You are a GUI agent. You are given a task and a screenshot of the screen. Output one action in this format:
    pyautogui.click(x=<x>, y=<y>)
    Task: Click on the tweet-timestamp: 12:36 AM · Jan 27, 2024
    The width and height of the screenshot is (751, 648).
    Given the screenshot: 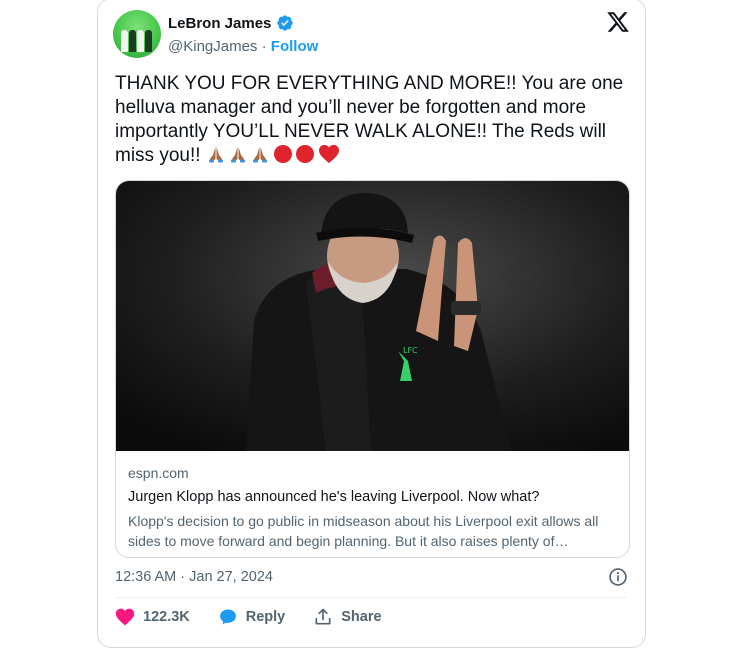 What is the action you would take?
    pyautogui.click(x=194, y=577)
    